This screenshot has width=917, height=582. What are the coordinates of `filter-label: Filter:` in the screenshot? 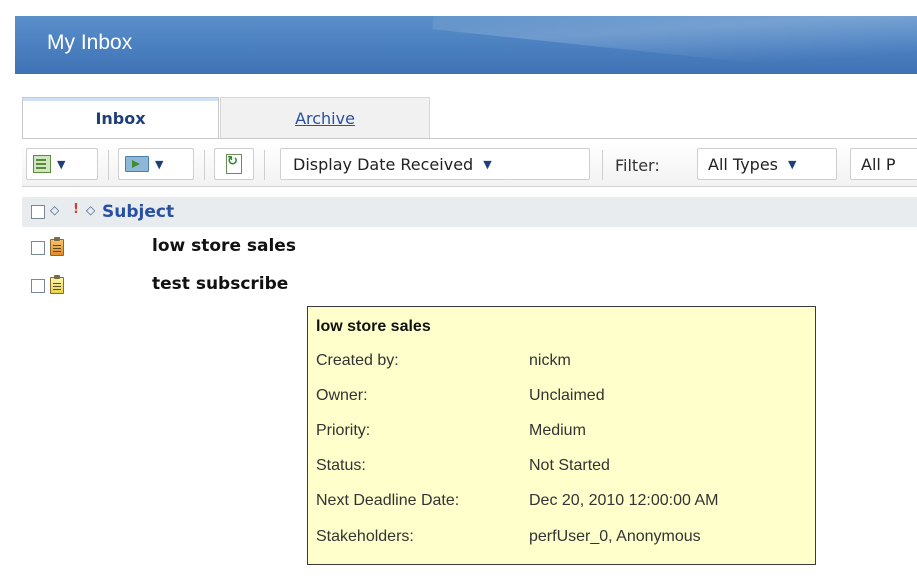 It's located at (637, 165).